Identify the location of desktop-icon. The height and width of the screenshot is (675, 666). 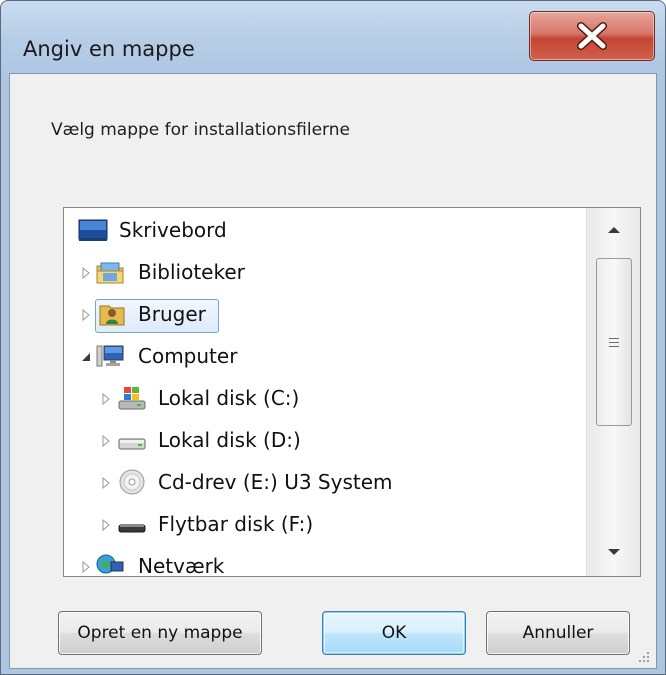
(93, 230).